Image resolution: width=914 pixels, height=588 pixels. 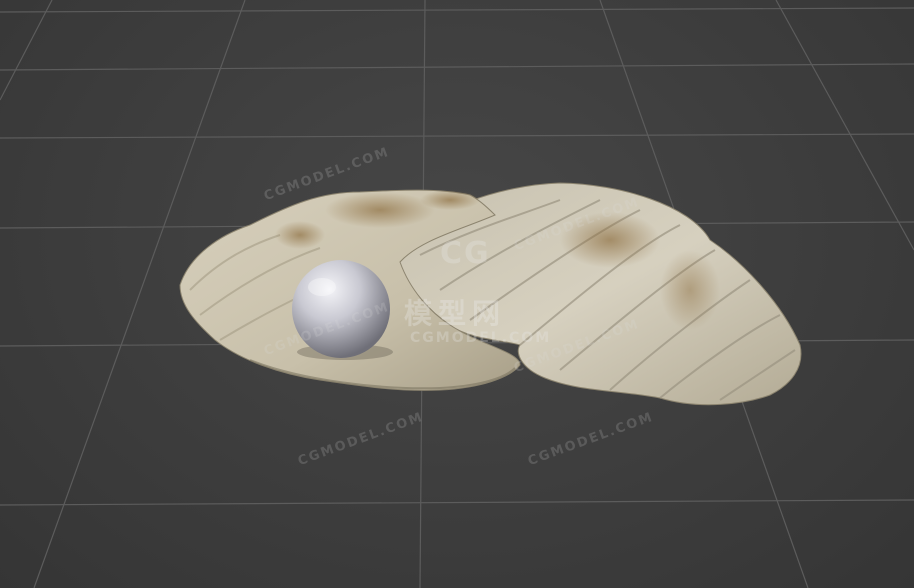 What do you see at coordinates (465, 253) in the screenshot?
I see `watermark-logo-letters: CG` at bounding box center [465, 253].